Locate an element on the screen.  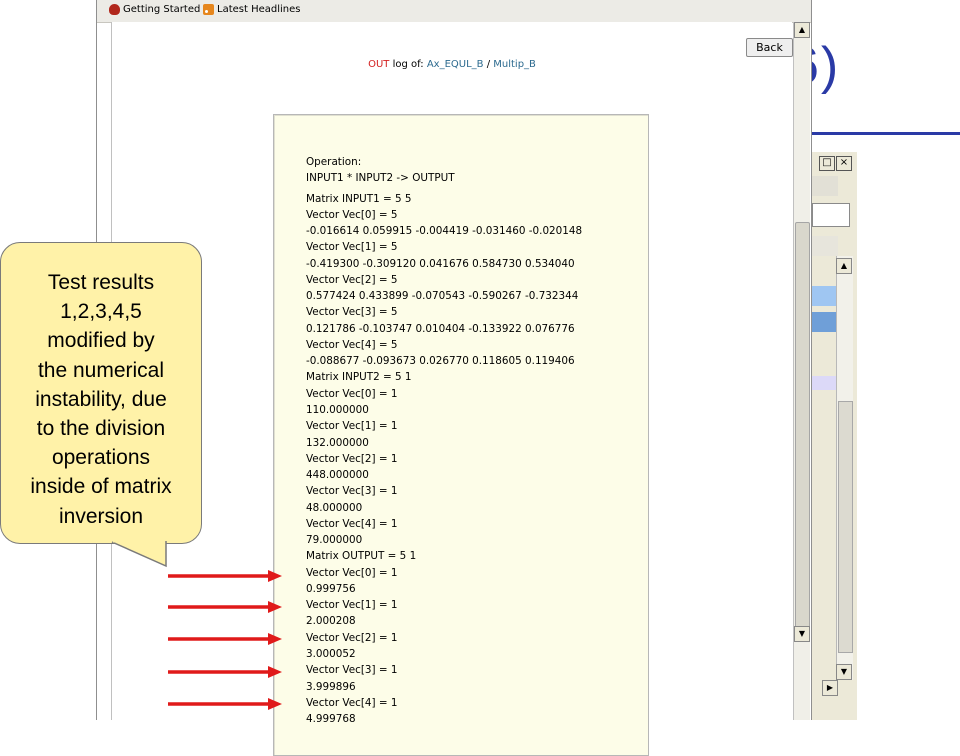
log-line: Operation: is located at coordinates (334, 162).